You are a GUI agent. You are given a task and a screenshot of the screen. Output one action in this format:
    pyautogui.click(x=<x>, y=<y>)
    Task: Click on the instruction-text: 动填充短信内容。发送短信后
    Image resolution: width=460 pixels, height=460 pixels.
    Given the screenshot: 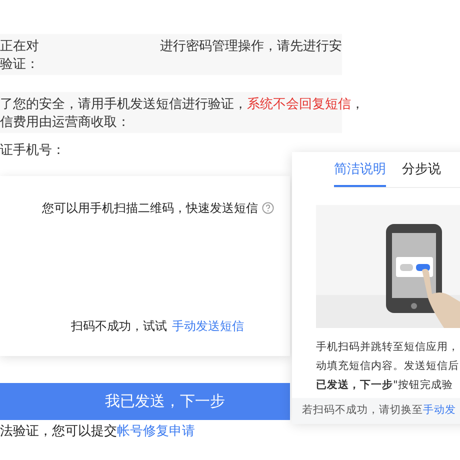 What is the action you would take?
    pyautogui.click(x=388, y=366)
    